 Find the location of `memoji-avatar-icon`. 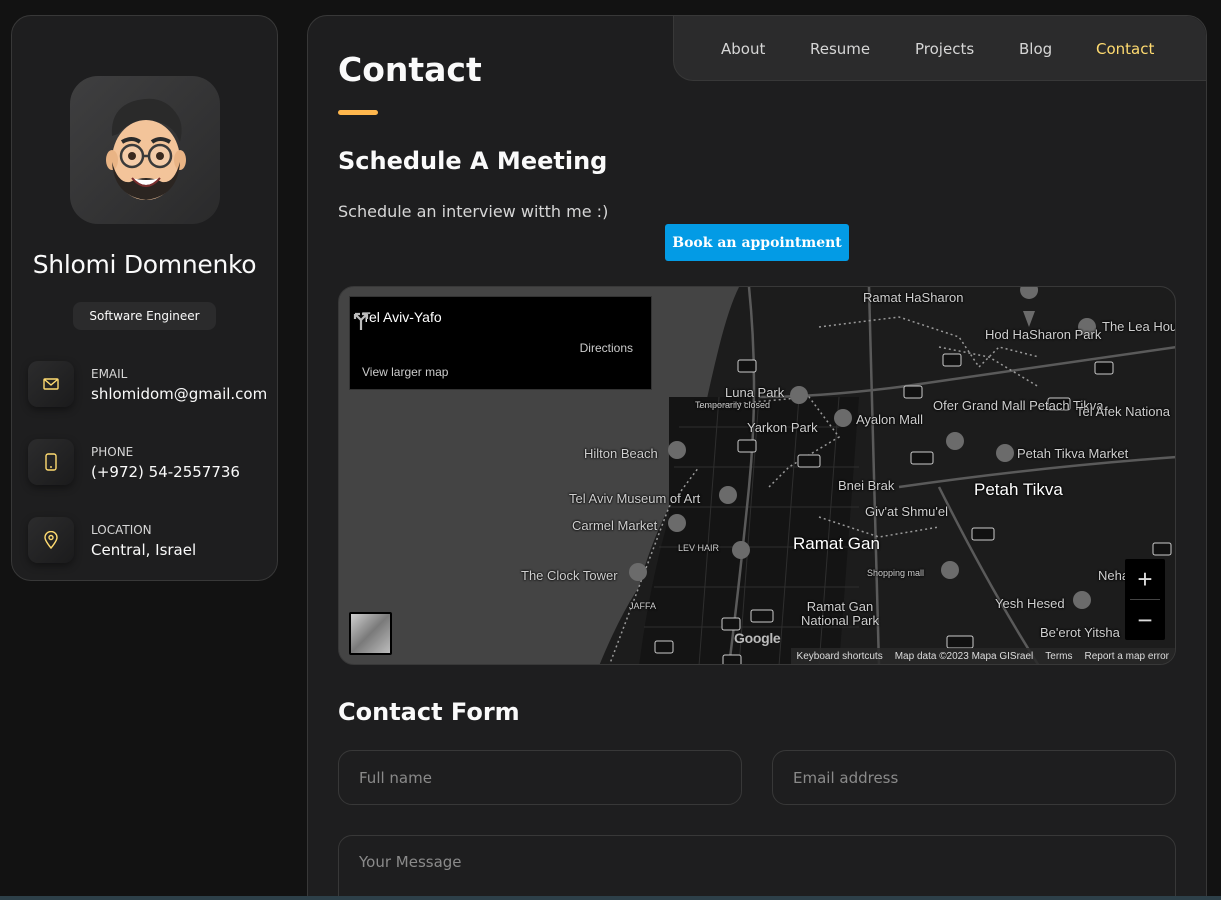

memoji-avatar-icon is located at coordinates (146, 149).